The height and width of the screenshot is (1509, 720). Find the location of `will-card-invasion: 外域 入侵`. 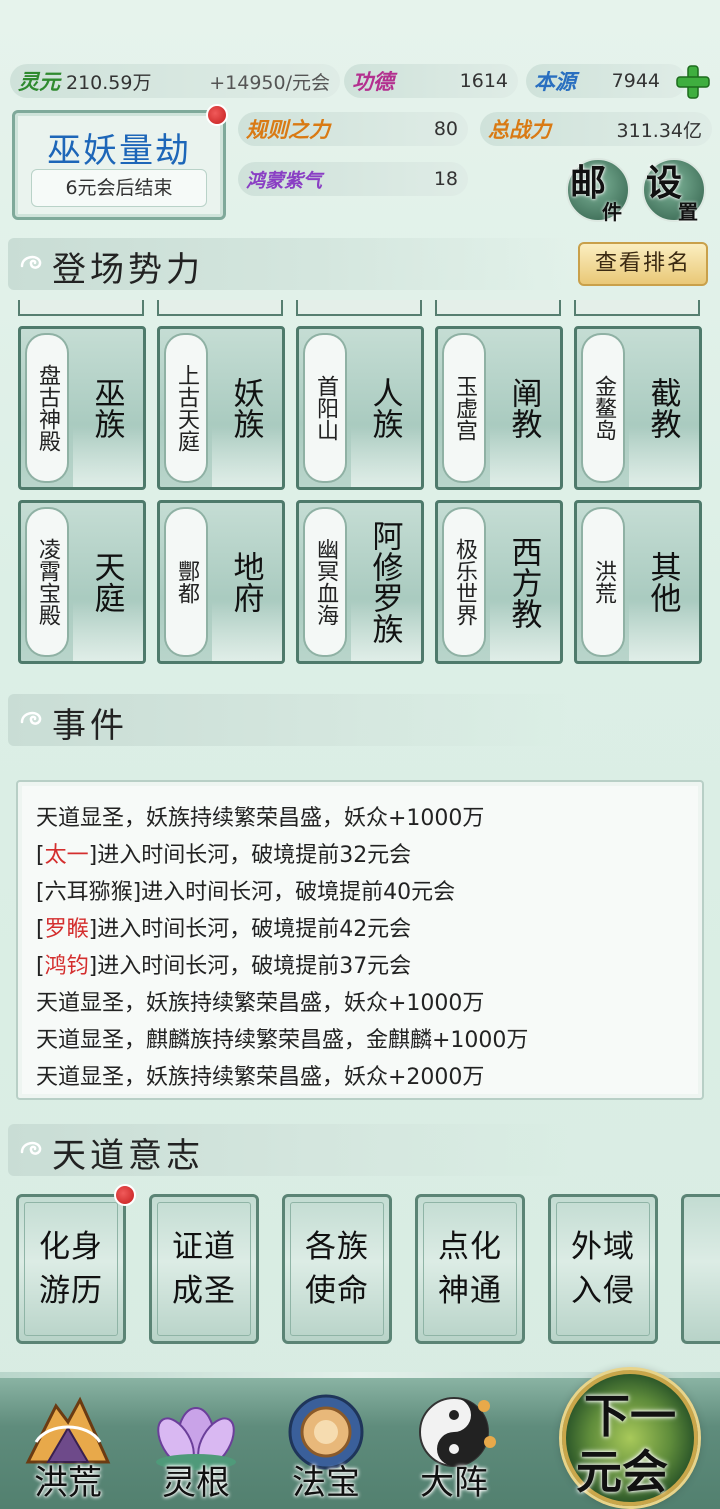

will-card-invasion: 外域 入侵 is located at coordinates (603, 1269).